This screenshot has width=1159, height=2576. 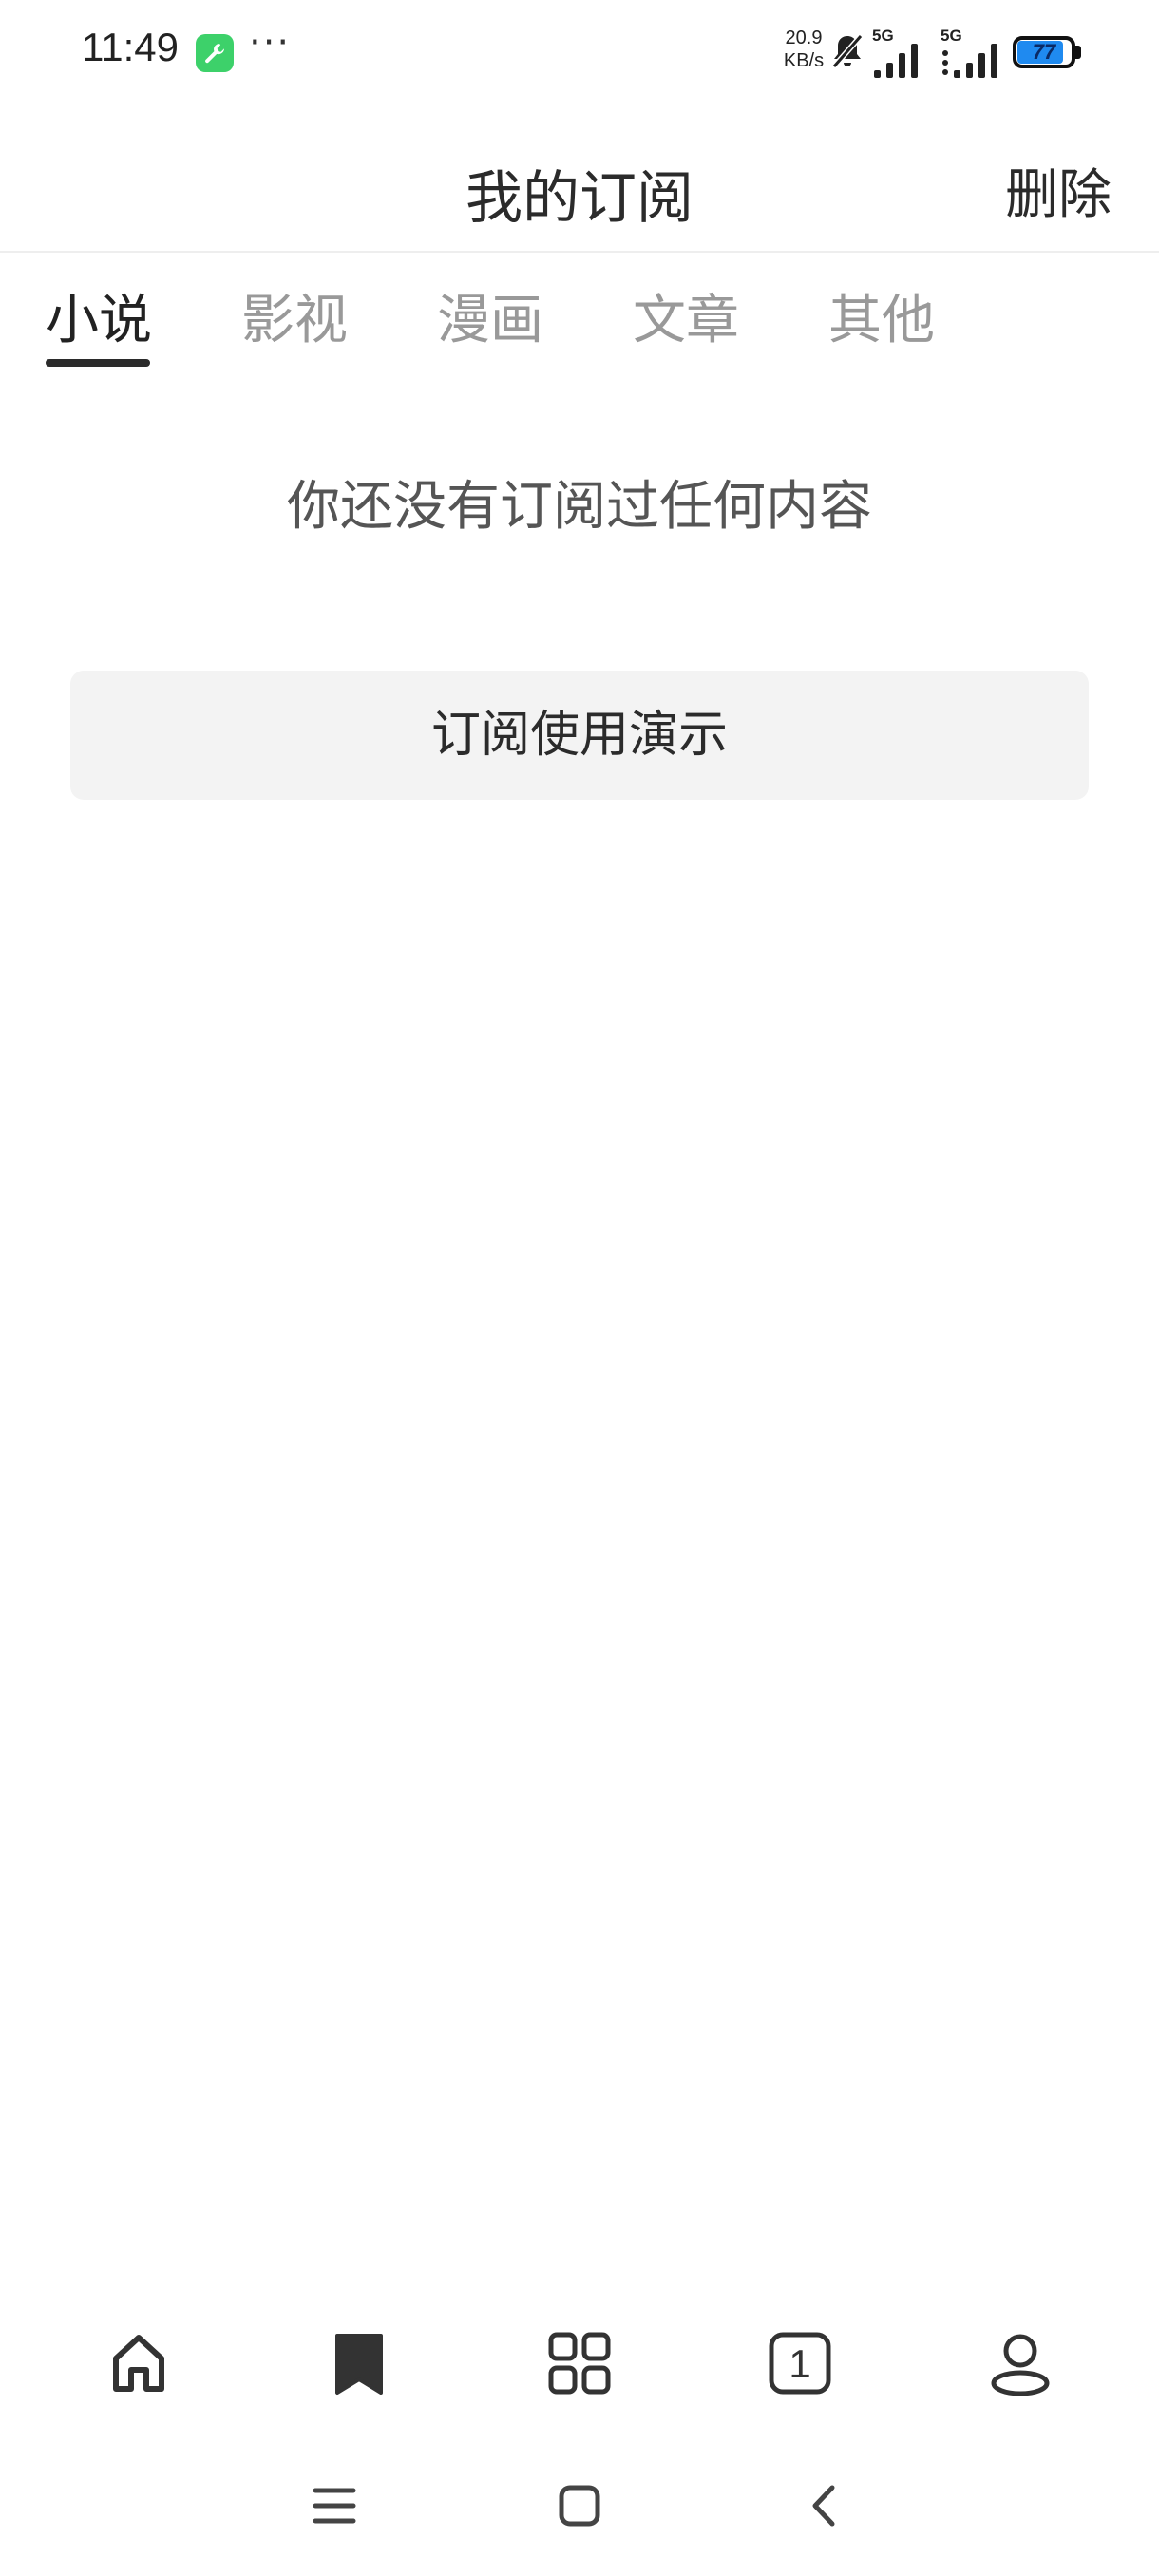 What do you see at coordinates (98, 363) in the screenshot?
I see `active-tab-indicator` at bounding box center [98, 363].